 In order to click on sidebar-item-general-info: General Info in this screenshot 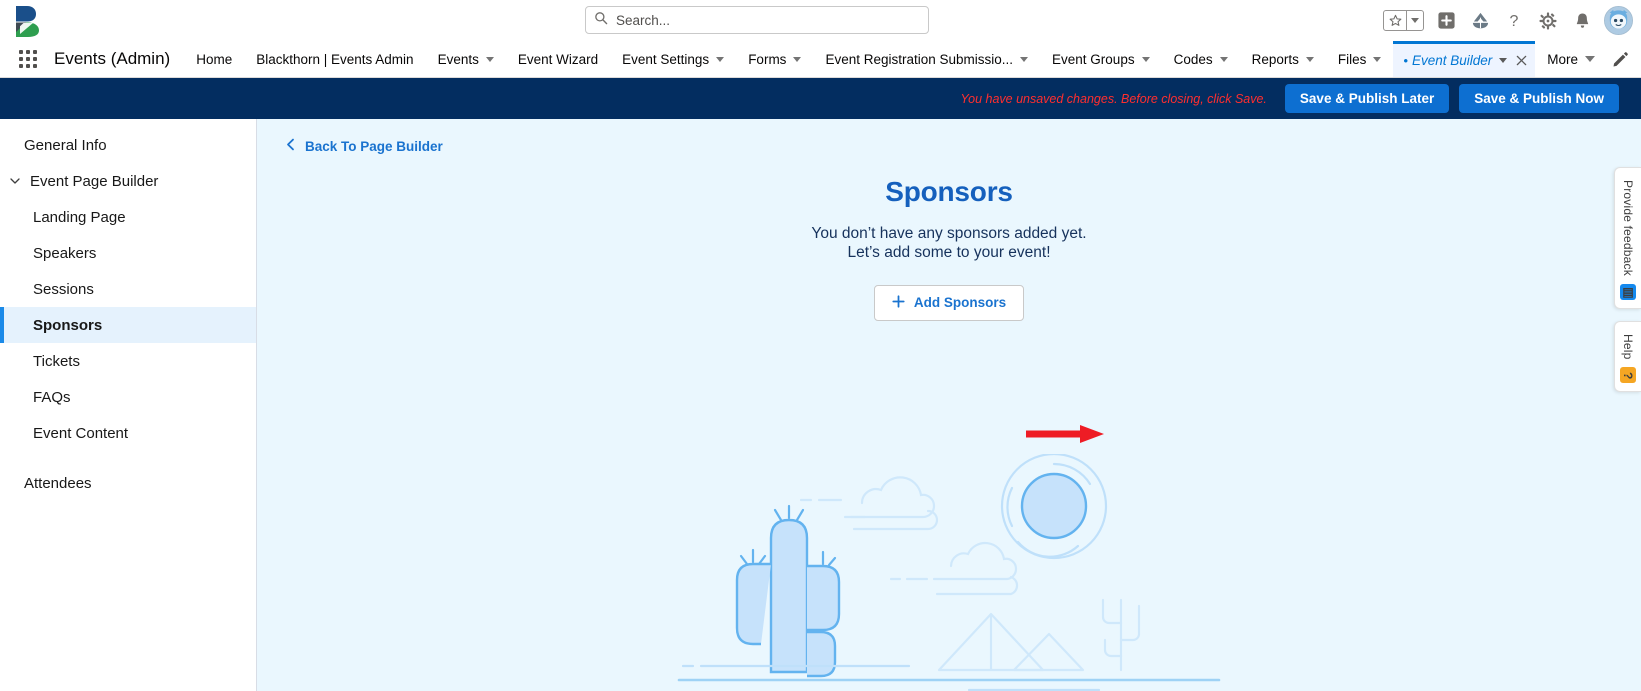, I will do `click(128, 145)`.